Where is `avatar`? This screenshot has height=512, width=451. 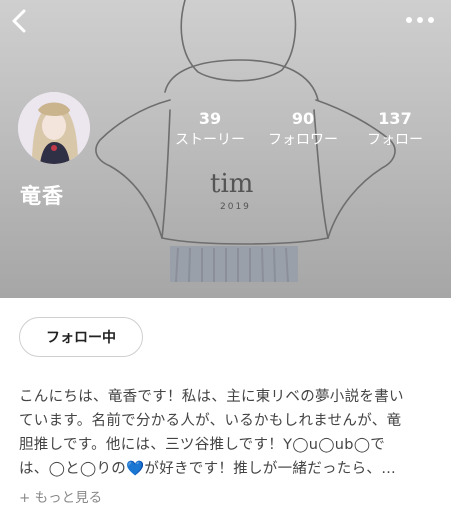 avatar is located at coordinates (54, 128).